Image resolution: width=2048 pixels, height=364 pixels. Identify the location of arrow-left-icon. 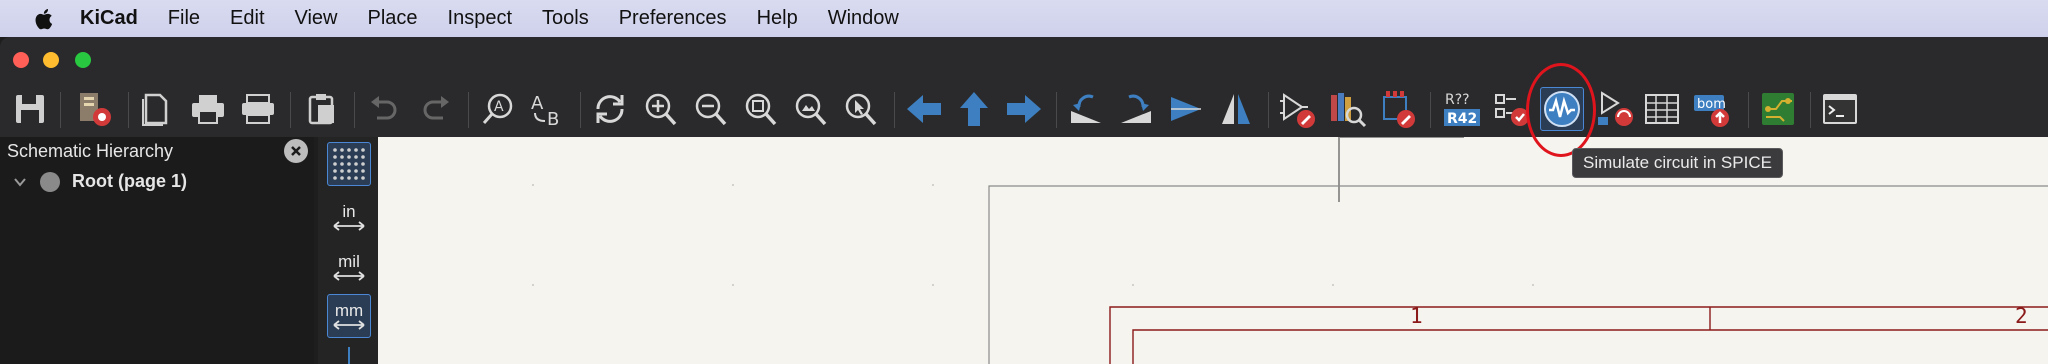
(924, 109).